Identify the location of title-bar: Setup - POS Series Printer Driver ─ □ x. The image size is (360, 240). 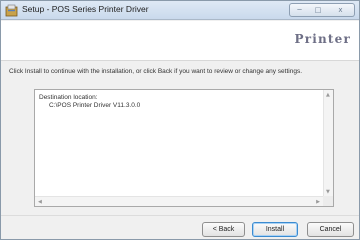
(180, 10).